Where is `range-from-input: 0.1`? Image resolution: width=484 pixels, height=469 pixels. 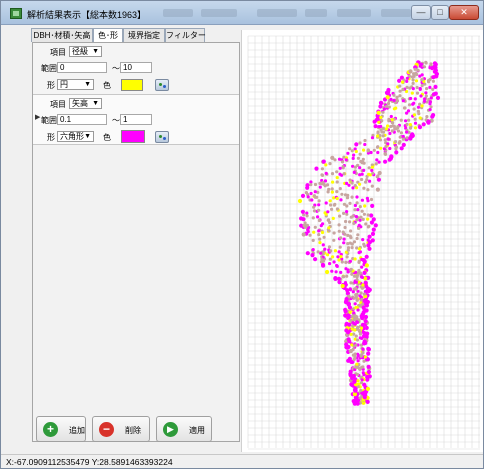
range-from-input: 0.1 is located at coordinates (82, 119).